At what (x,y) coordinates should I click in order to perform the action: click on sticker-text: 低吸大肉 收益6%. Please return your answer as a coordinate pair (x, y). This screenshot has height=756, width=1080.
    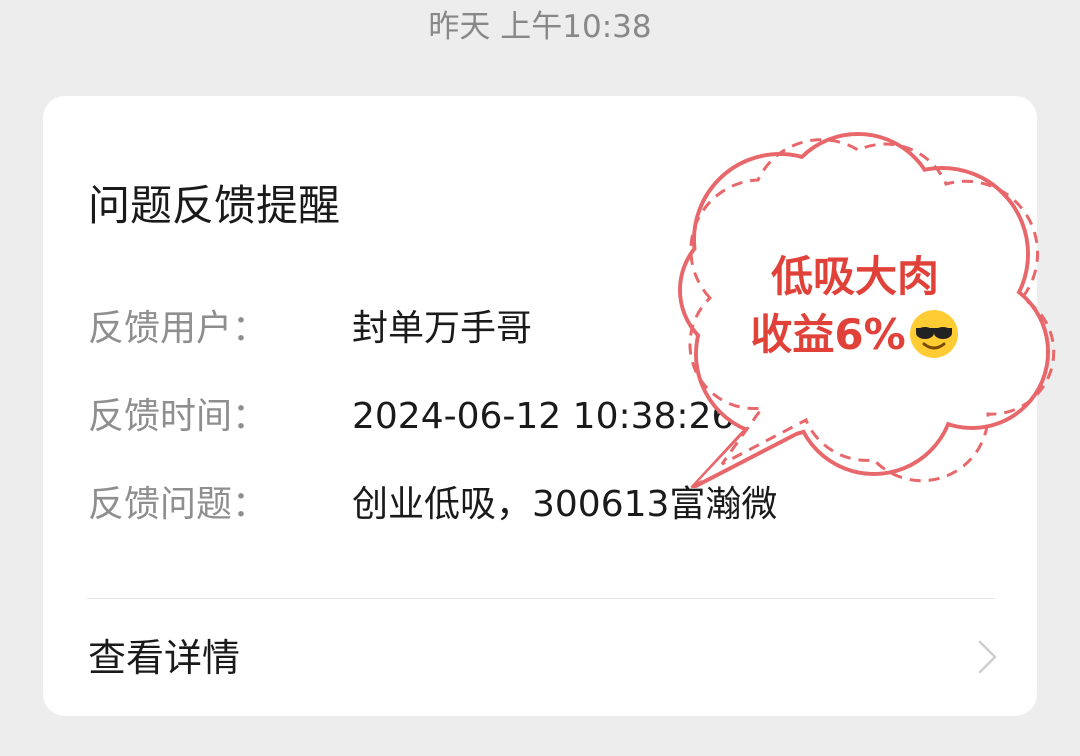
    Looking at the image, I should click on (855, 306).